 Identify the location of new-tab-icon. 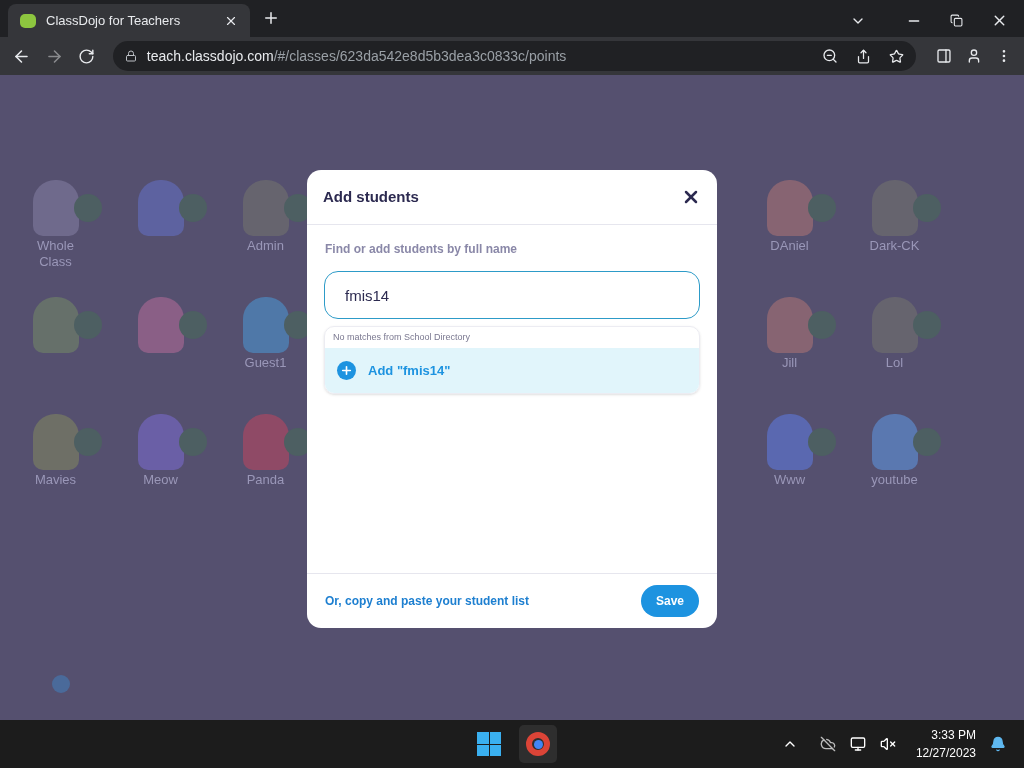
(271, 18).